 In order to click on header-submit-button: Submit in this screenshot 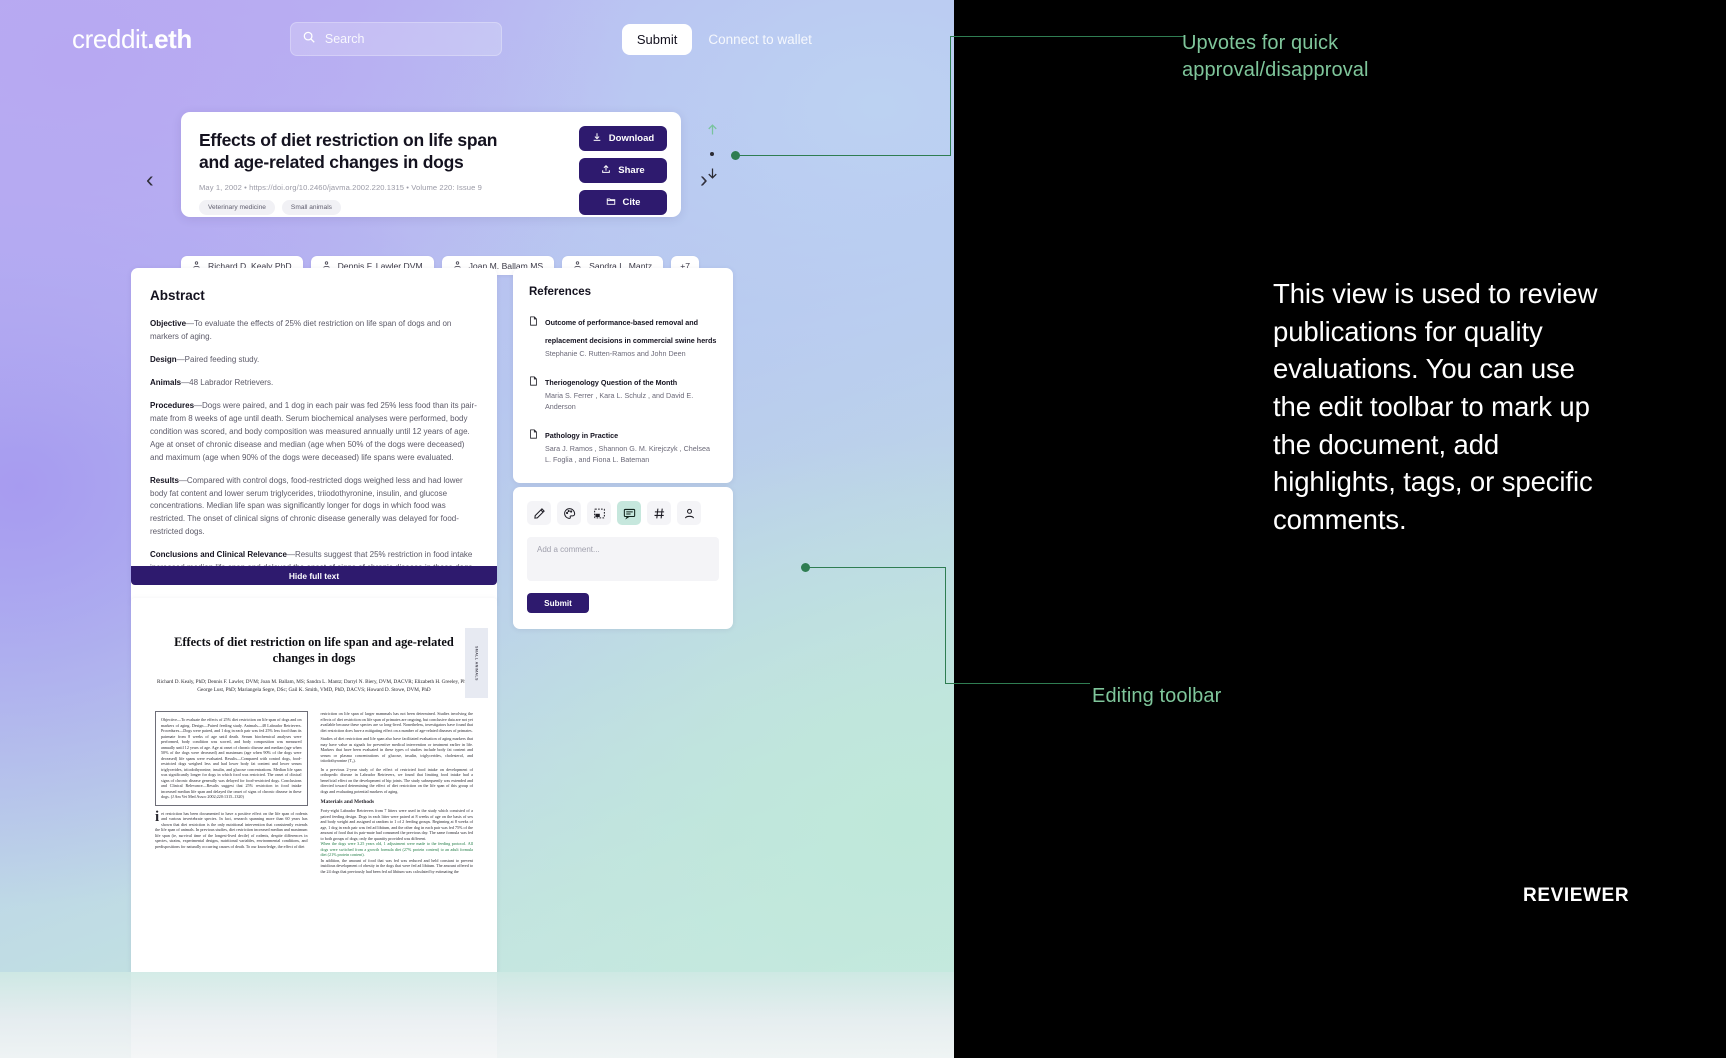, I will do `click(657, 39)`.